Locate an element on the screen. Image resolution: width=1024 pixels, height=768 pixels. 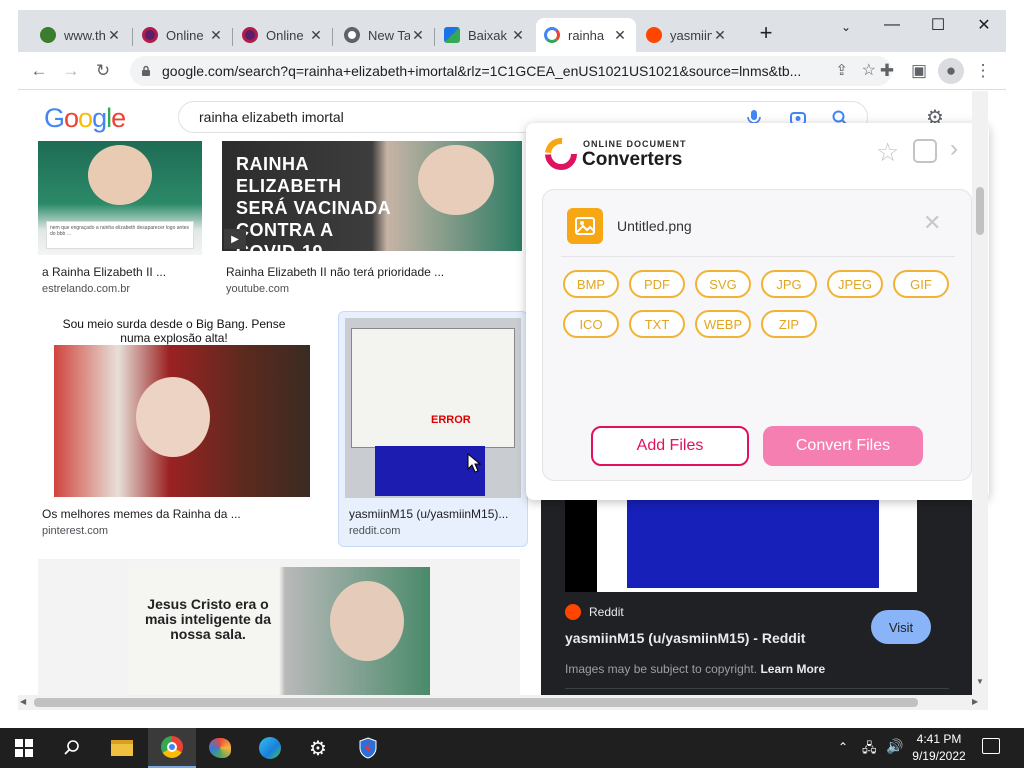
chrome-favicon is located at coordinates (352, 35).